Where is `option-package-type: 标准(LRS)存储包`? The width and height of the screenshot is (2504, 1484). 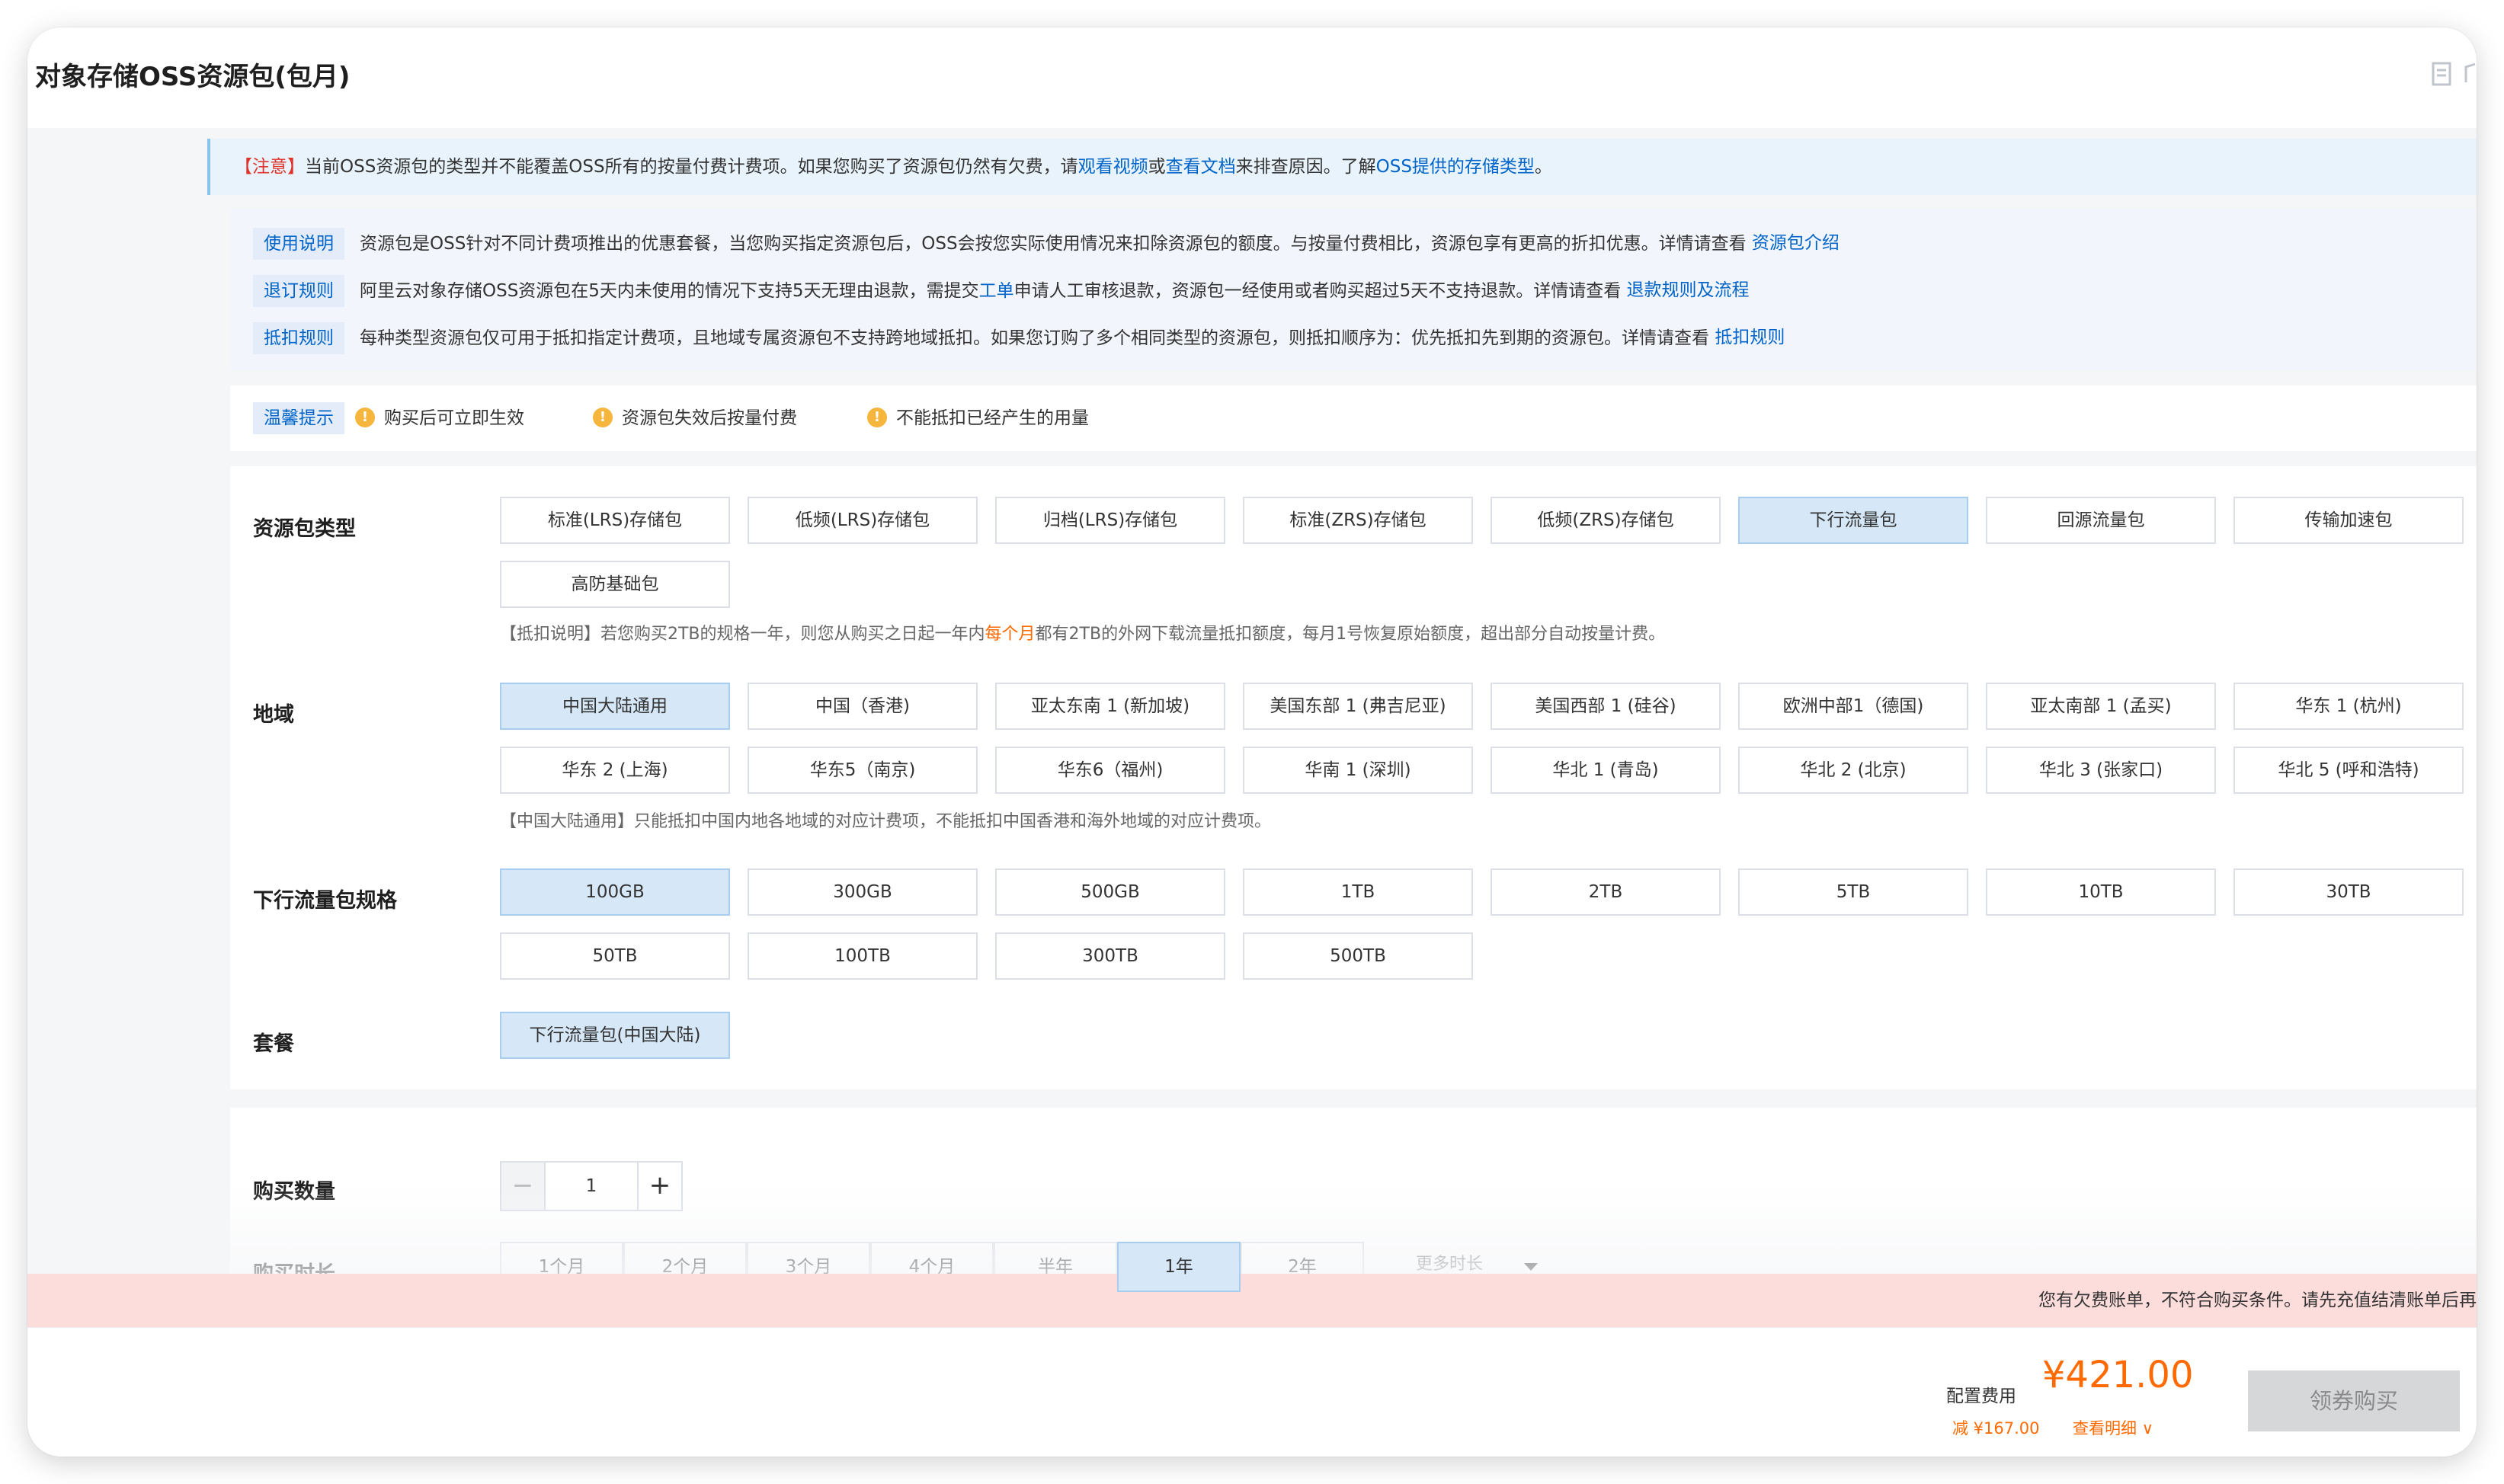 option-package-type: 标准(LRS)存储包 is located at coordinates (615, 520).